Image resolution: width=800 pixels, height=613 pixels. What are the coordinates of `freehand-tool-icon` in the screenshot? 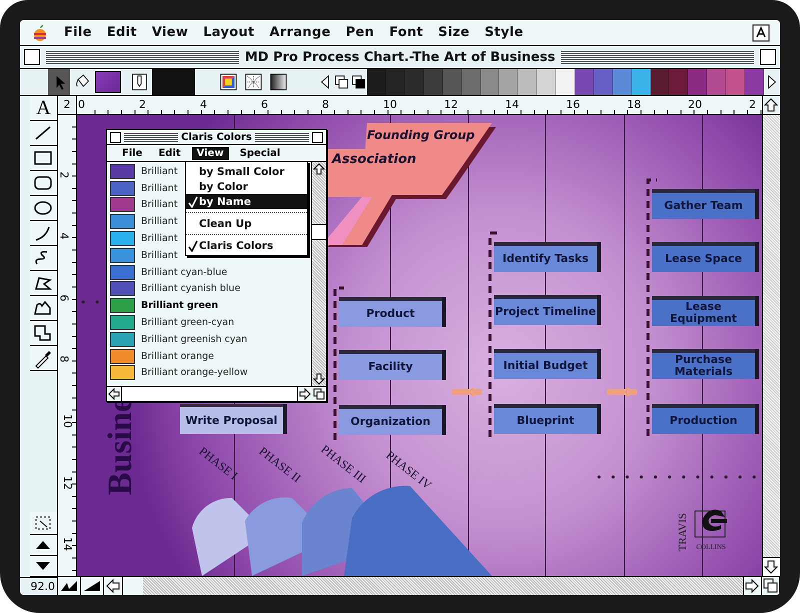 It's located at (43, 258).